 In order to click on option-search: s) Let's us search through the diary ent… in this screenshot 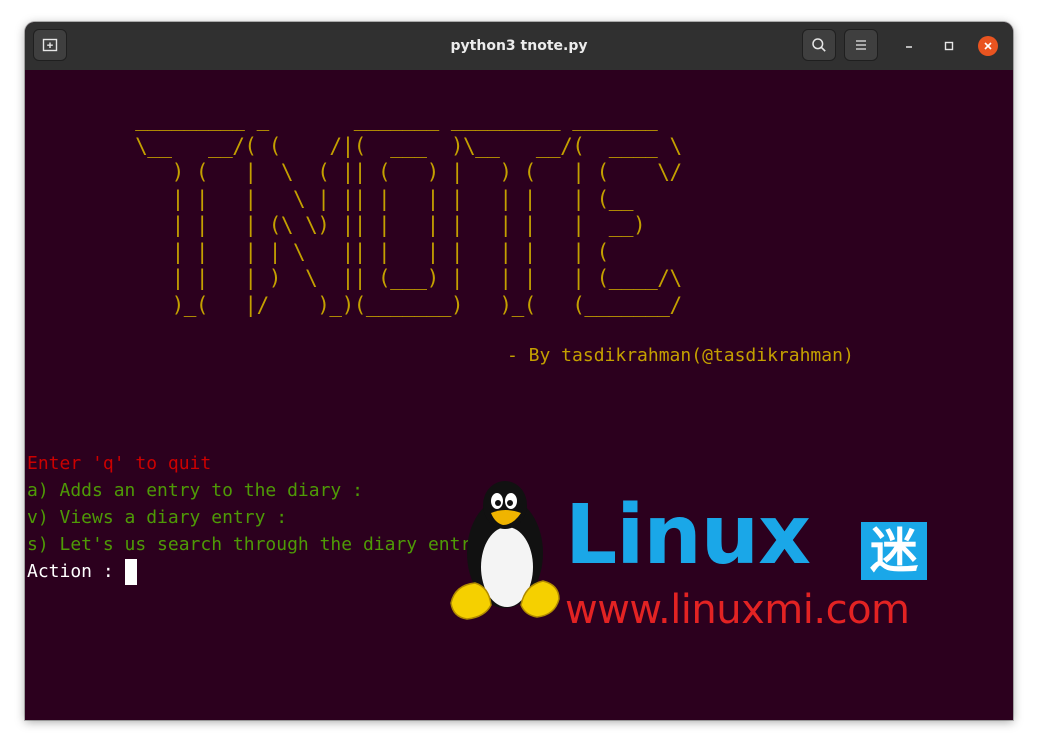, I will do `click(265, 544)`.